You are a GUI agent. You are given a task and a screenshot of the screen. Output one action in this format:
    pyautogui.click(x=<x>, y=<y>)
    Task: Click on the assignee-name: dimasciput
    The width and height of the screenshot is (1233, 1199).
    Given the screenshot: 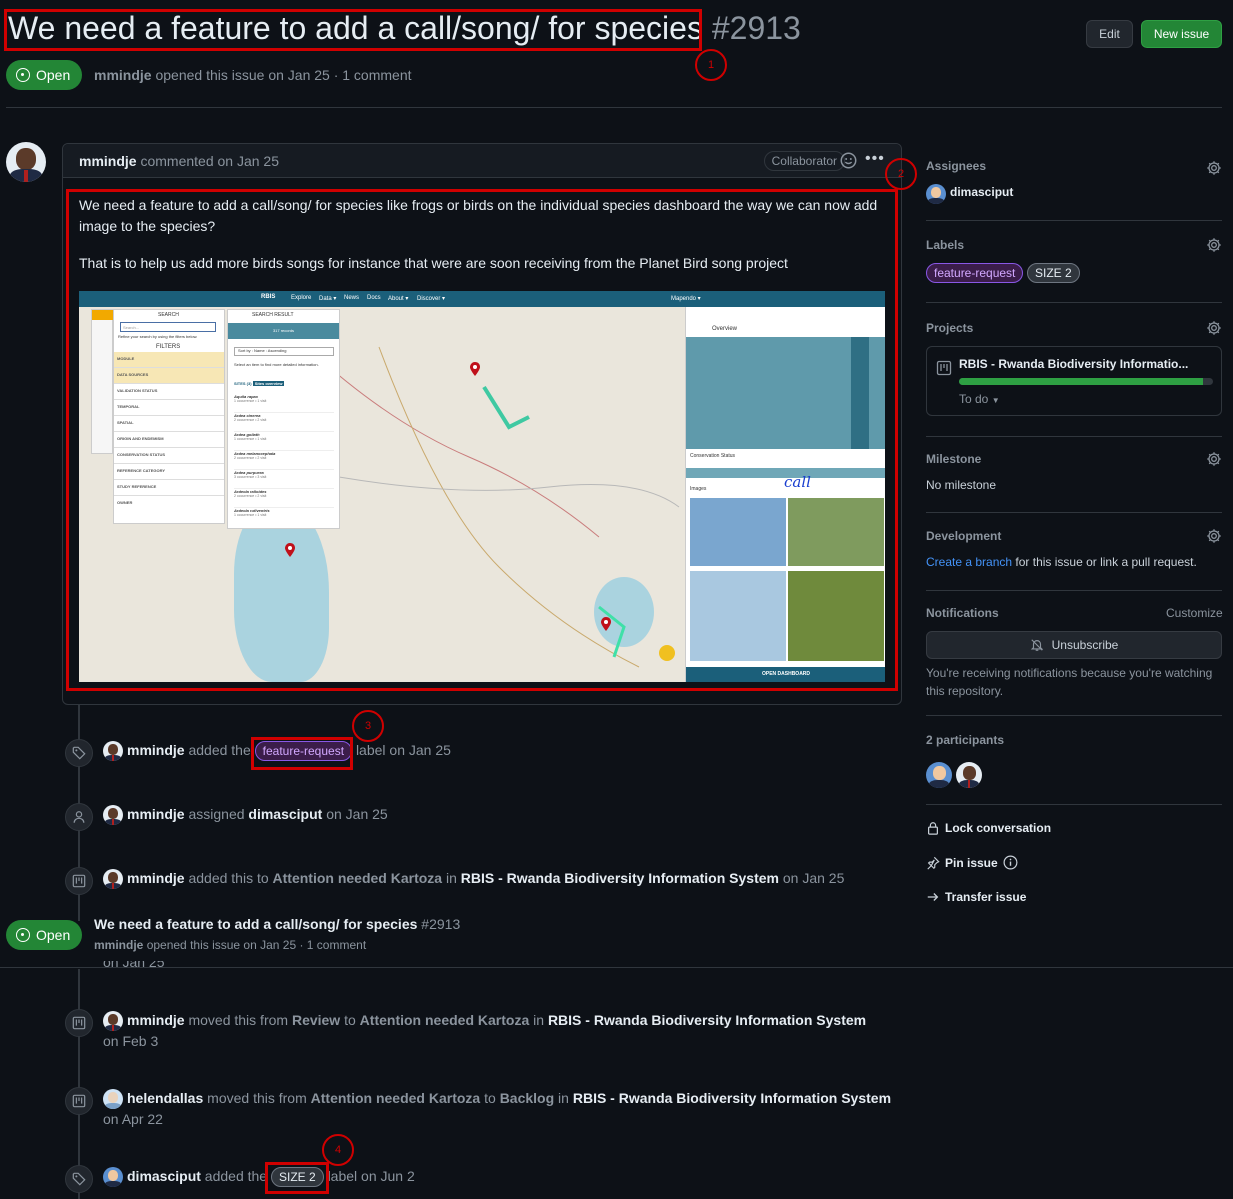 What is the action you would take?
    pyautogui.click(x=981, y=192)
    